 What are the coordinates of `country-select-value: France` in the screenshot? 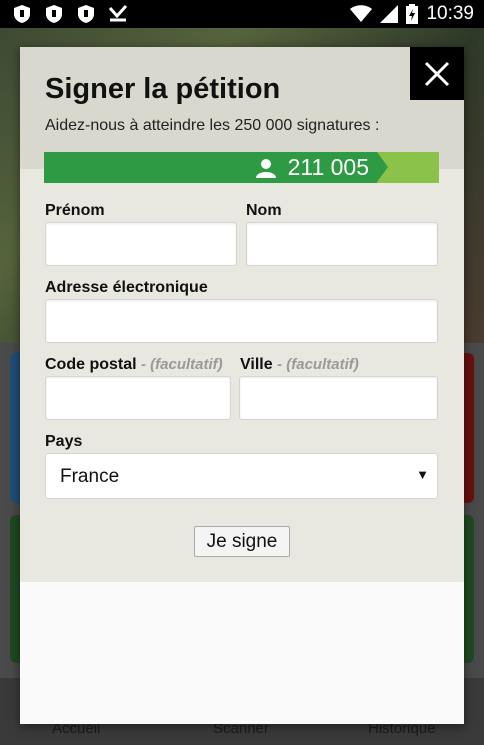 It's located at (90, 476).